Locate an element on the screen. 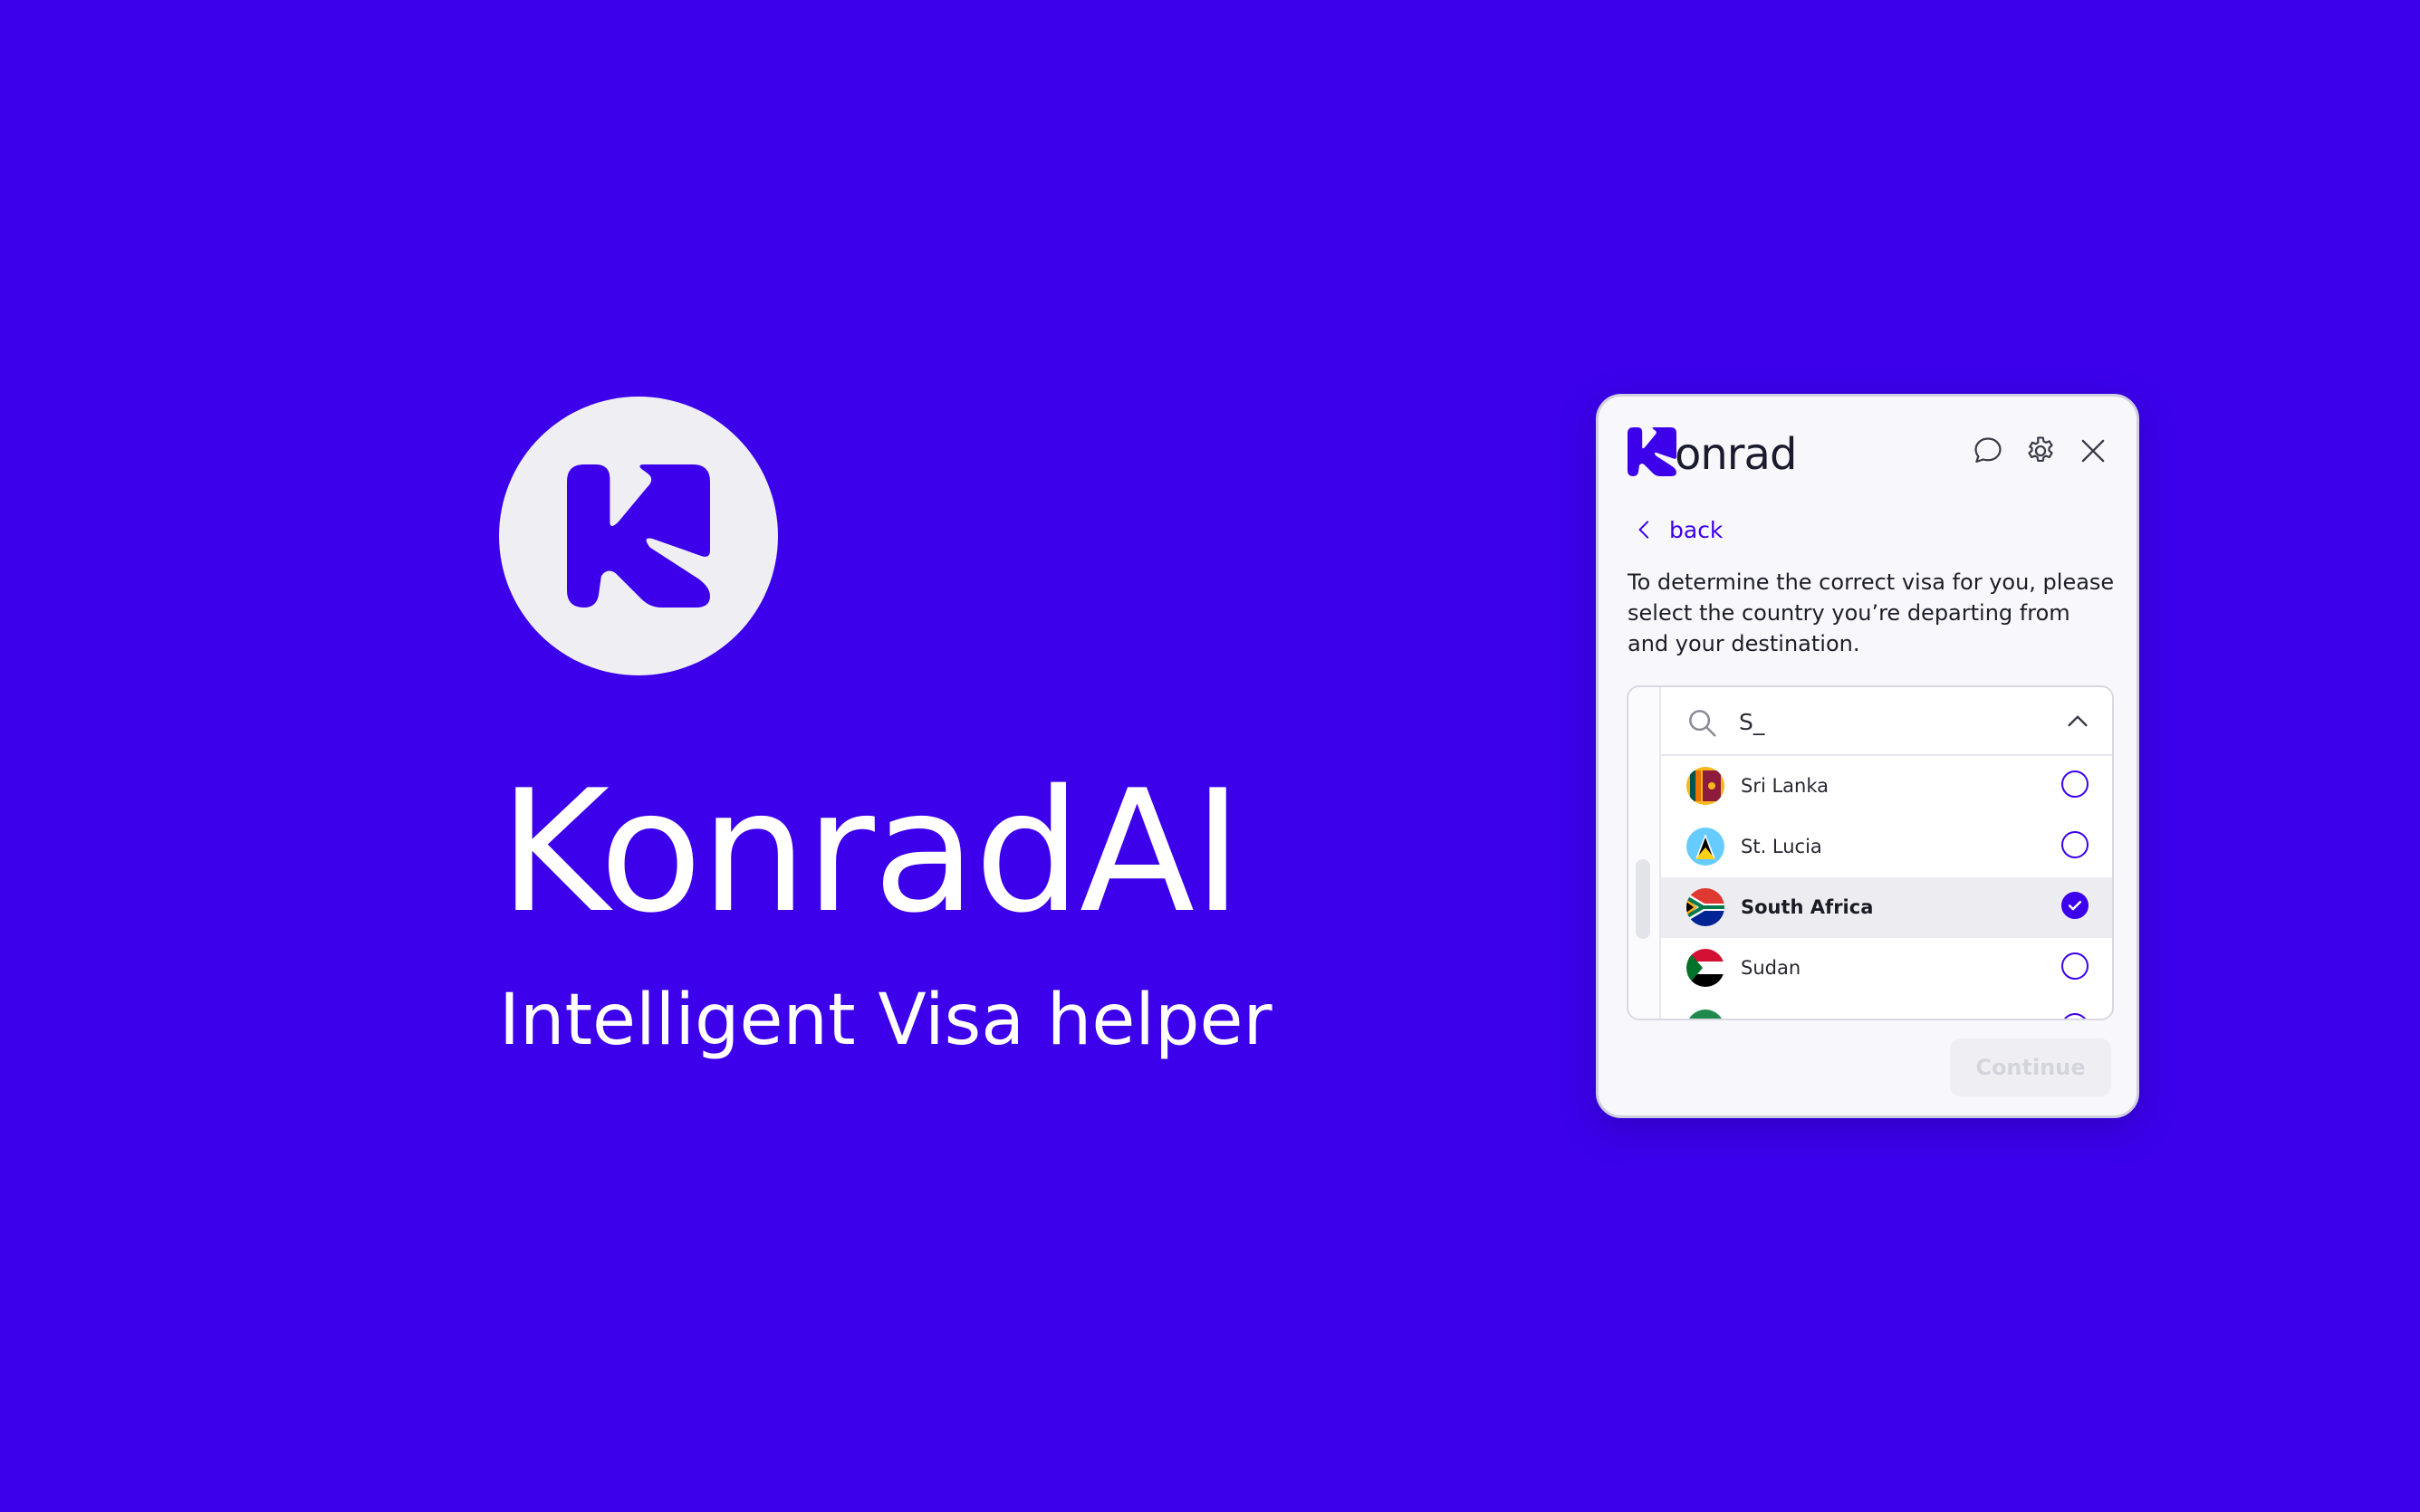 The height and width of the screenshot is (1512, 2420). option-label: Sudan is located at coordinates (1771, 968).